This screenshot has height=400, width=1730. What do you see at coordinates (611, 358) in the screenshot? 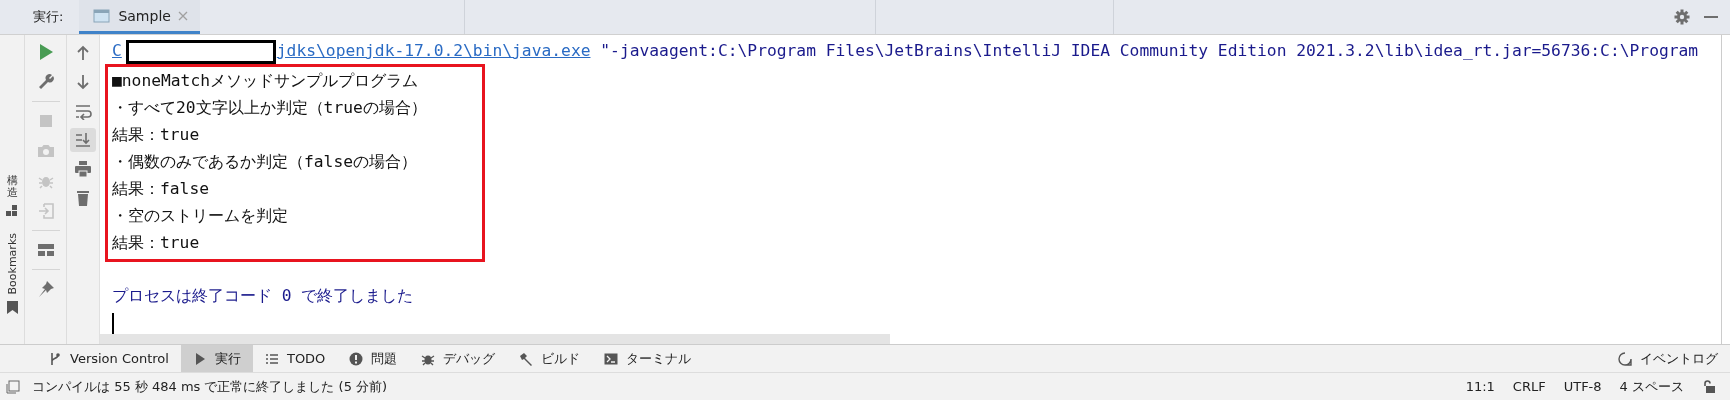
I see `terminal-icon` at bounding box center [611, 358].